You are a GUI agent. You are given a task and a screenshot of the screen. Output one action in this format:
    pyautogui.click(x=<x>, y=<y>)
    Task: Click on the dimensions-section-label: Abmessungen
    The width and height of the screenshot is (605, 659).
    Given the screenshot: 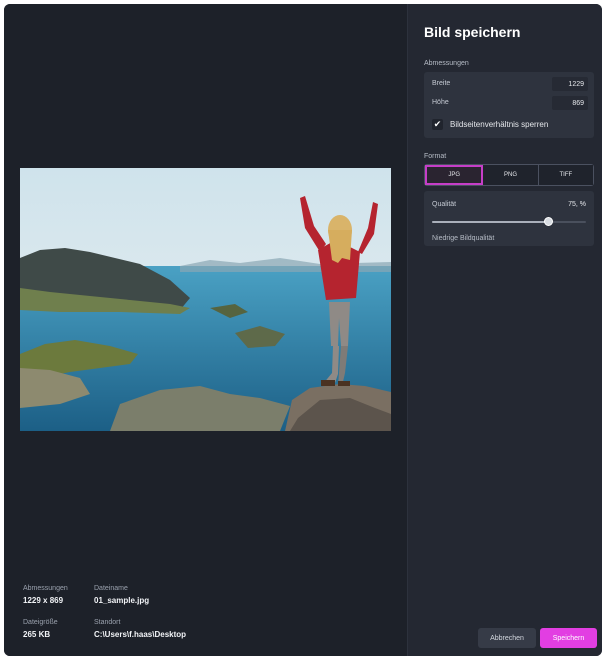 What is the action you would take?
    pyautogui.click(x=446, y=63)
    